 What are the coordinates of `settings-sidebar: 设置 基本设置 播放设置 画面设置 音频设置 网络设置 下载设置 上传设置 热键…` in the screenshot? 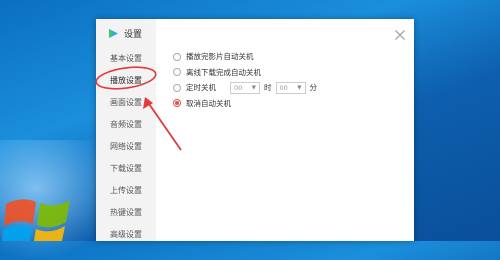 It's located at (126, 130).